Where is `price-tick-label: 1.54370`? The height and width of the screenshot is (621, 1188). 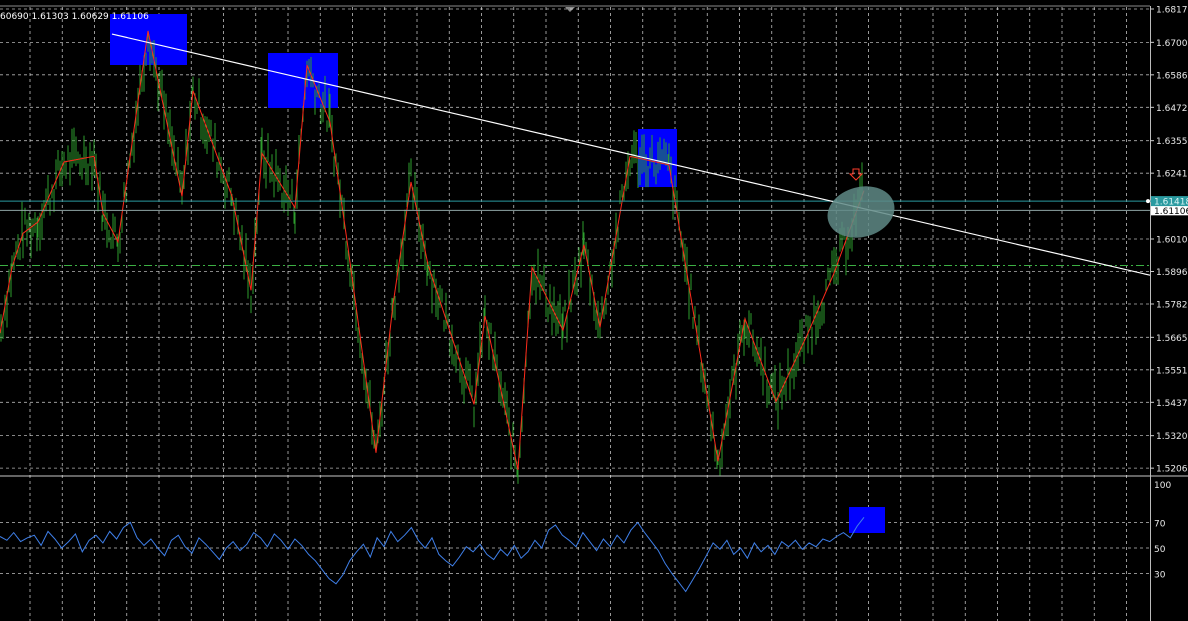 price-tick-label: 1.54370 is located at coordinates (1172, 404).